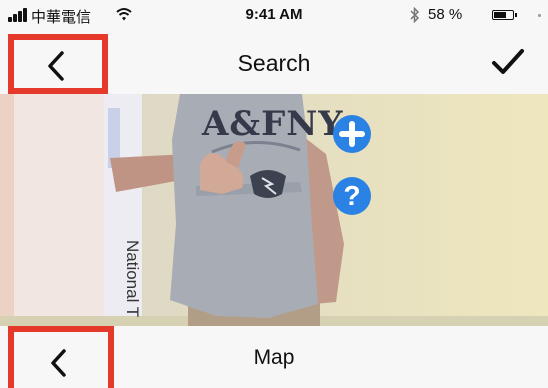  I want to click on add-button, so click(352, 134).